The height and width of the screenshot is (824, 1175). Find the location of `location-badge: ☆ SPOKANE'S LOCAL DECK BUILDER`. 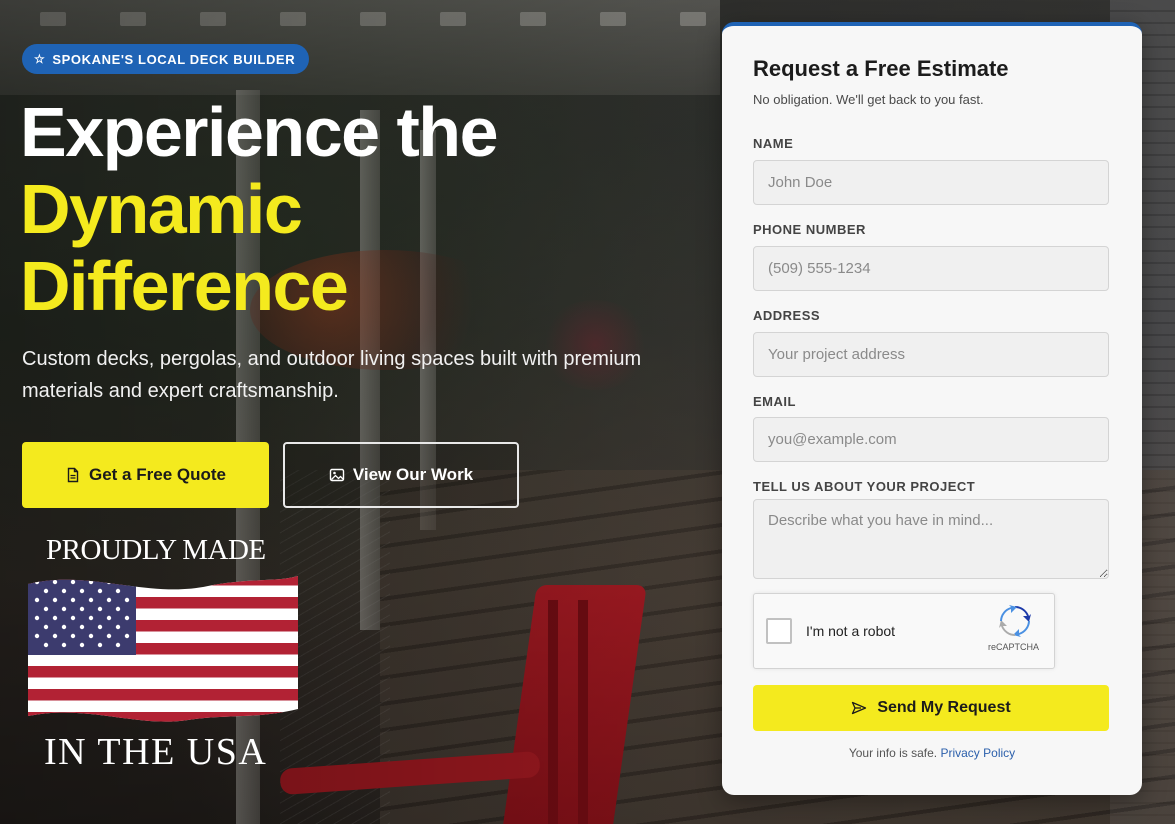

location-badge: ☆ SPOKANE'S LOCAL DECK BUILDER is located at coordinates (166, 59).